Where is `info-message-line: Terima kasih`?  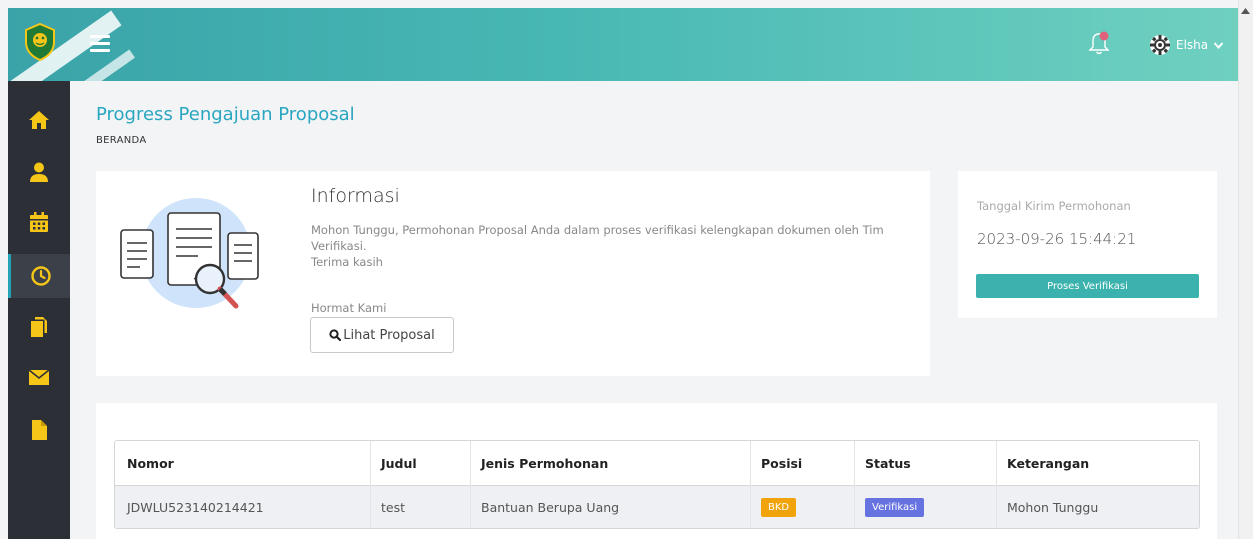
info-message-line: Terima kasih is located at coordinates (347, 262).